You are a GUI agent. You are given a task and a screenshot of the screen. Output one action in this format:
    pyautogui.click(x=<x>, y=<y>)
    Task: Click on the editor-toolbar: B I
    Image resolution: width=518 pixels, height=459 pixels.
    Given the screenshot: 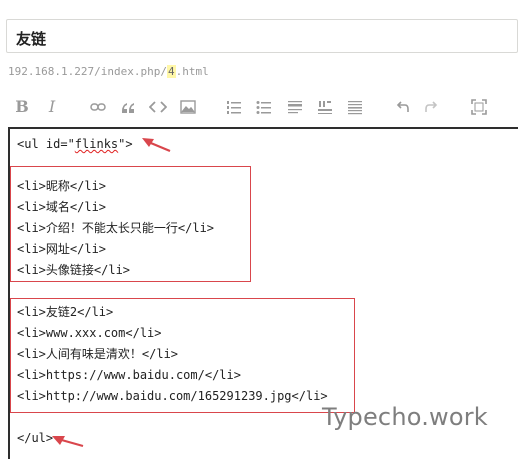 What is the action you would take?
    pyautogui.click(x=259, y=107)
    